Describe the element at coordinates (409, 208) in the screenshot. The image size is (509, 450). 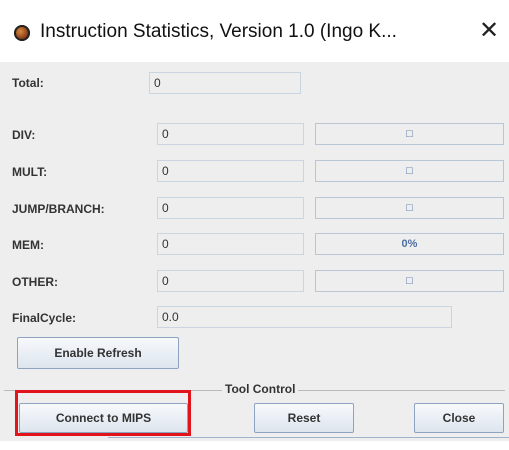
I see `jump-branch-progress-bar: □` at that location.